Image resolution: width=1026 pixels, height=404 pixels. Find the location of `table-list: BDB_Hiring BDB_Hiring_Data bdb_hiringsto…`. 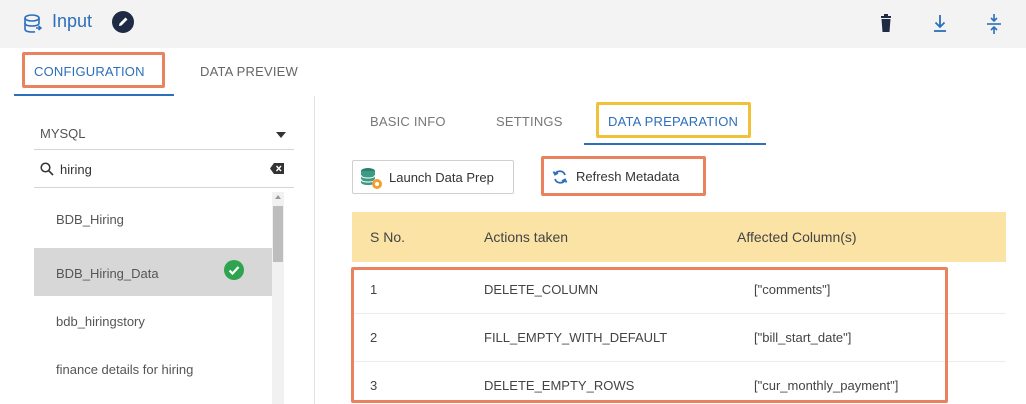

table-list: BDB_Hiring BDB_Hiring_Data bdb_hiringsto… is located at coordinates (153, 300).